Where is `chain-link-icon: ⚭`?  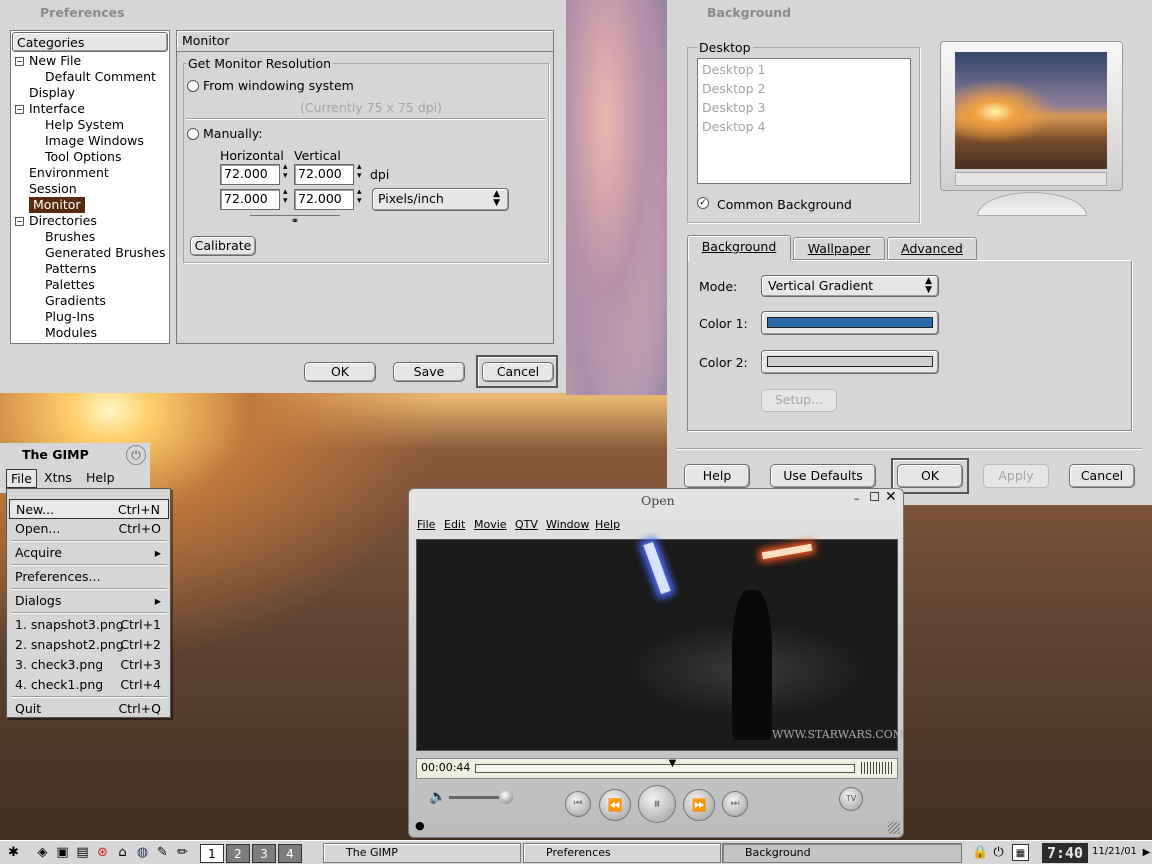 chain-link-icon: ⚭ is located at coordinates (295, 221).